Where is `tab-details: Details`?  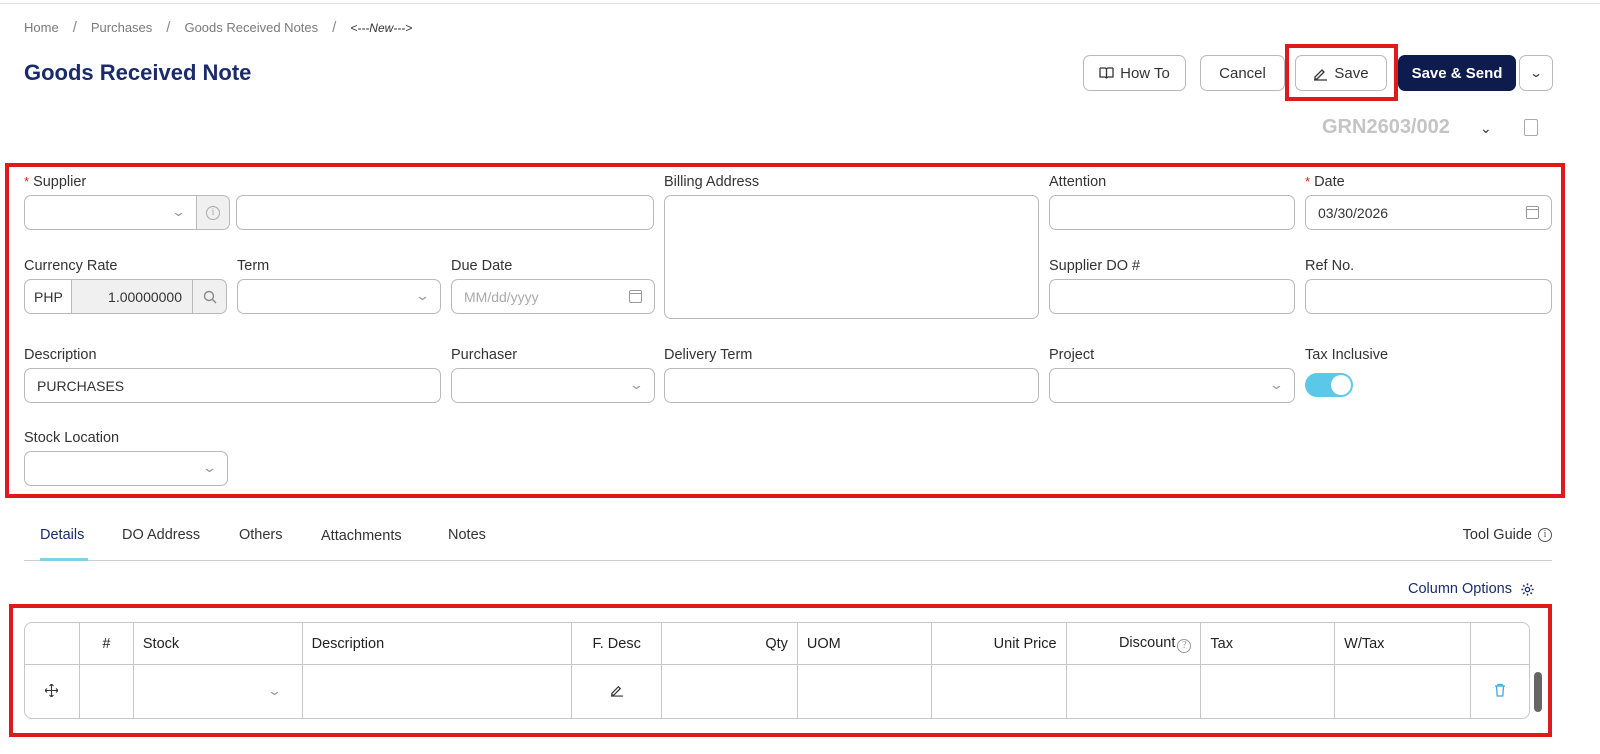 tab-details: Details is located at coordinates (62, 535).